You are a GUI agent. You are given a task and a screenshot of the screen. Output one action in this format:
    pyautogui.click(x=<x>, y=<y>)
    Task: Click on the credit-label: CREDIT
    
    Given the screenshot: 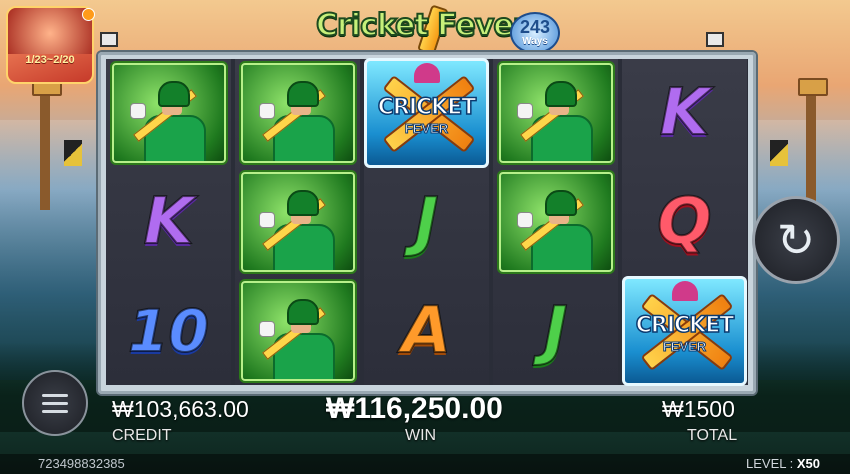 What is the action you would take?
    pyautogui.click(x=142, y=435)
    